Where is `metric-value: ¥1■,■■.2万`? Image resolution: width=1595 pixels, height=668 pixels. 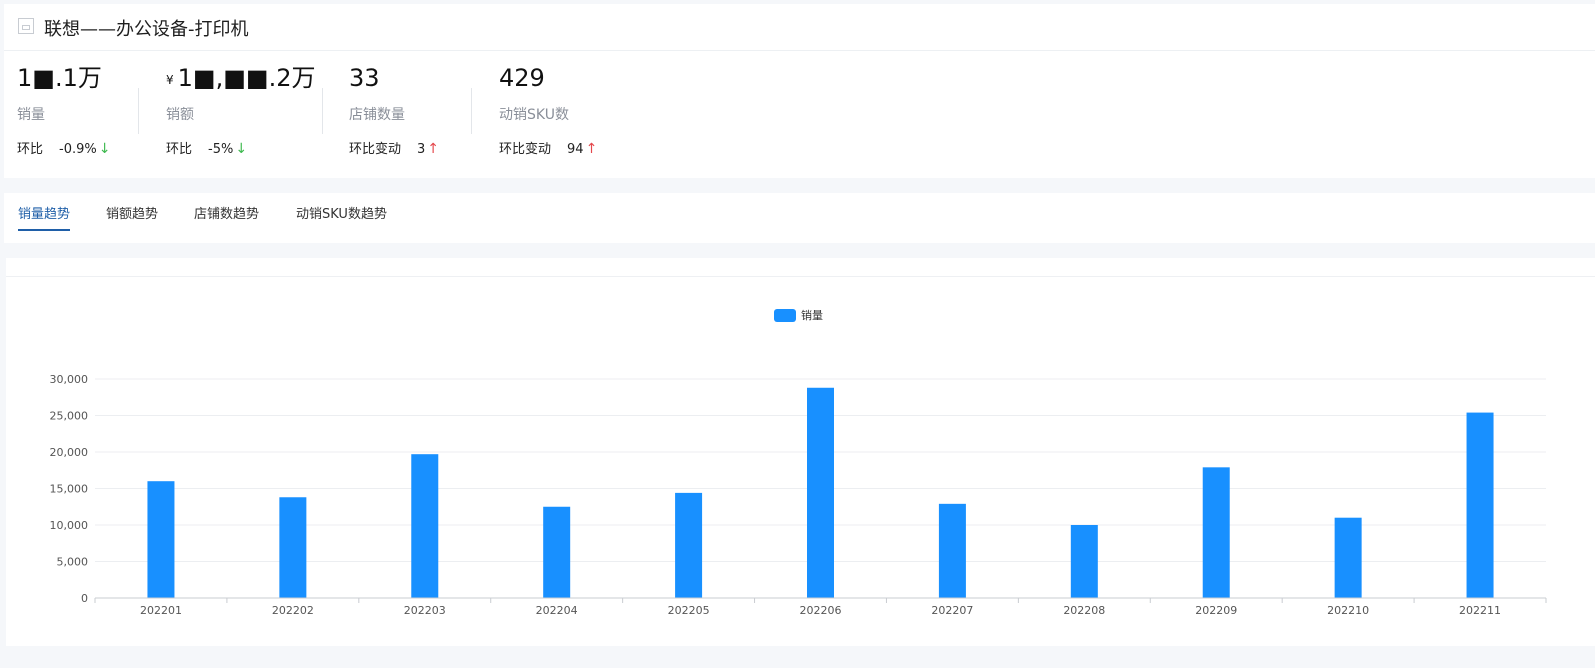 metric-value: ¥1■,■■.2万 is located at coordinates (240, 78).